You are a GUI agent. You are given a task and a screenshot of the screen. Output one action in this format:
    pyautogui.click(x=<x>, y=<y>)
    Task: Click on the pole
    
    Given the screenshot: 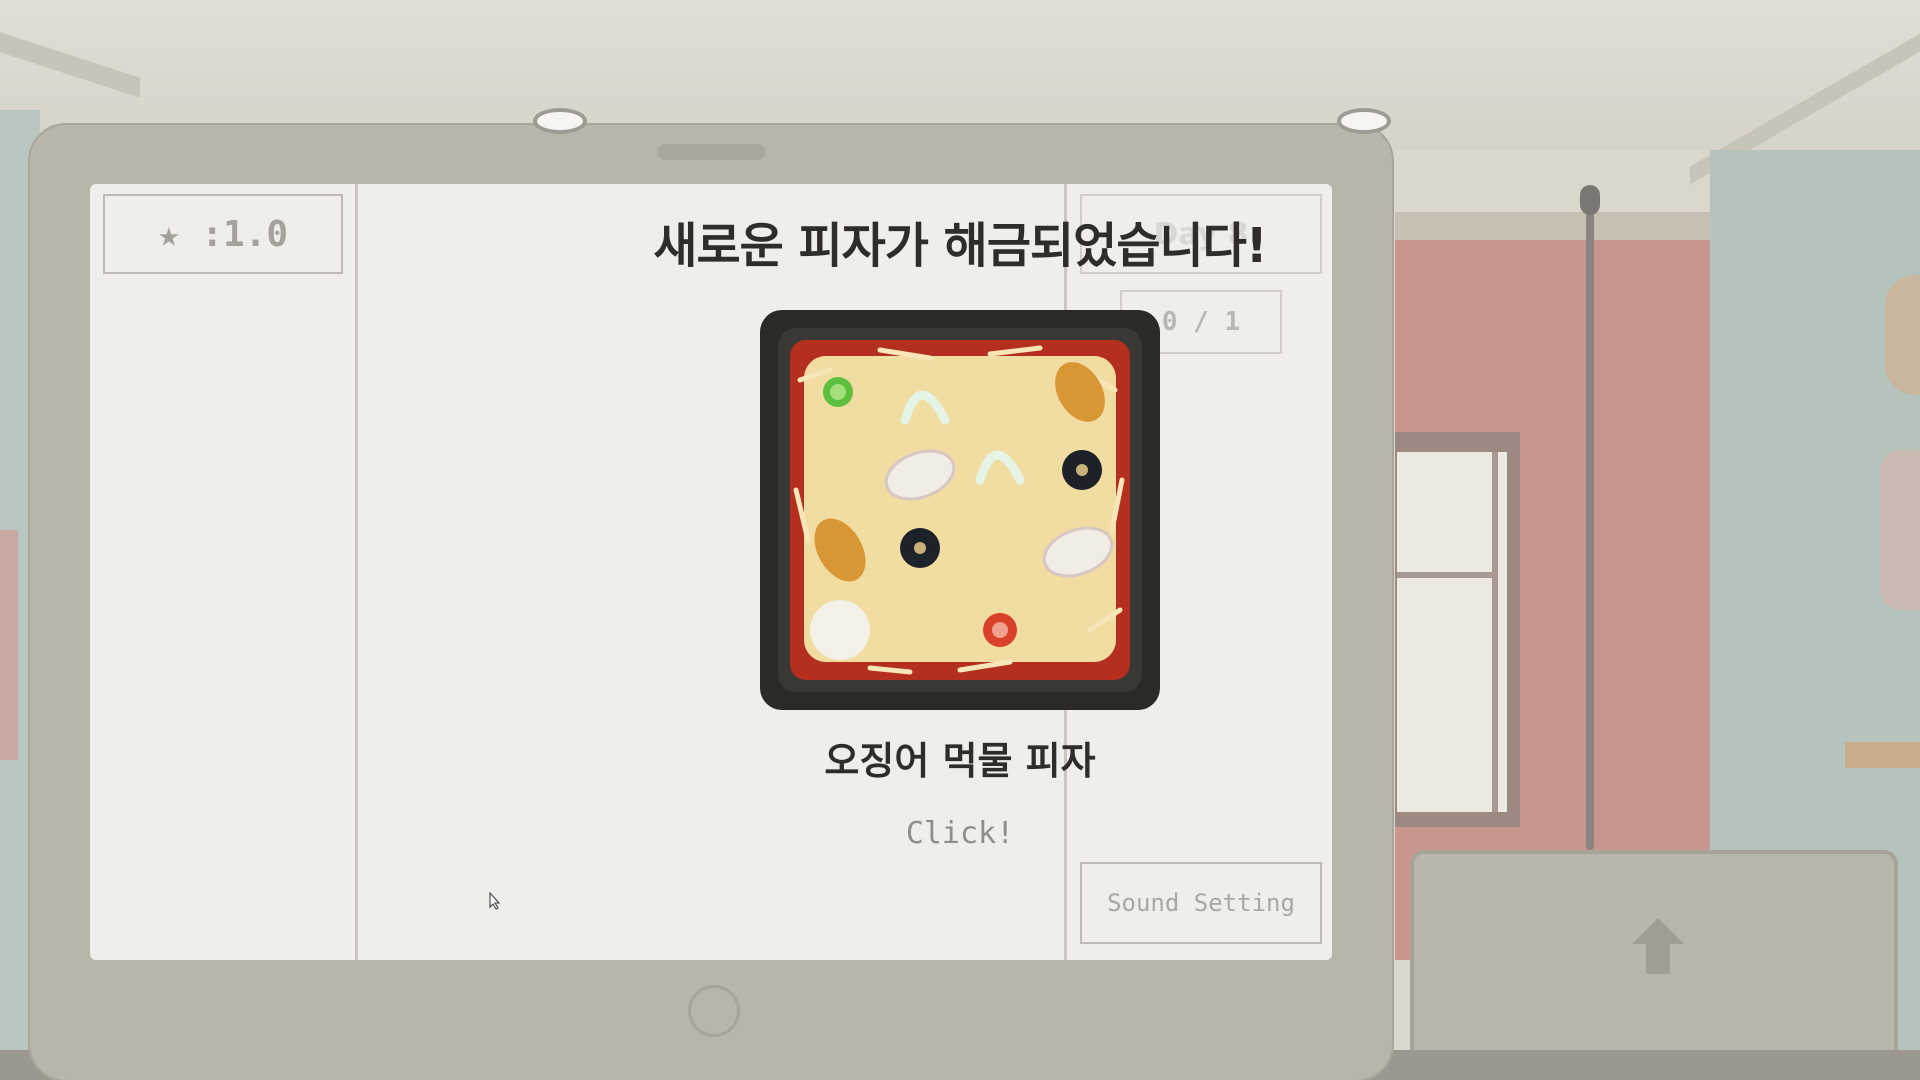 What is the action you would take?
    pyautogui.click(x=1590, y=520)
    